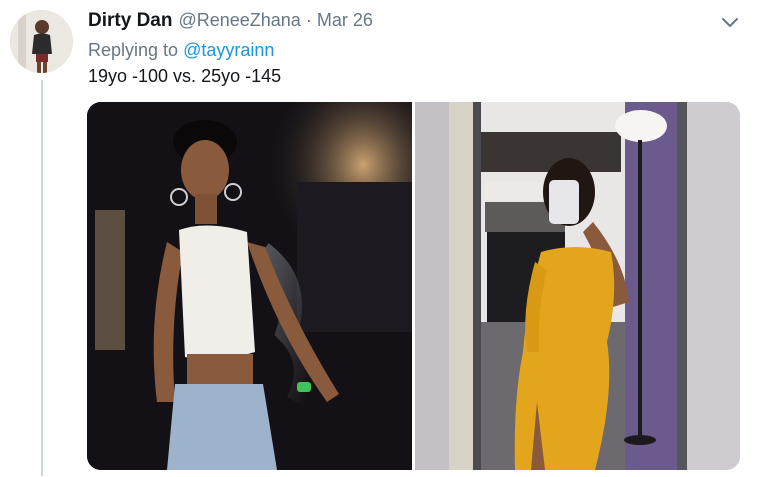 This screenshot has width=760, height=477. What do you see at coordinates (42, 278) in the screenshot?
I see `thread-line` at bounding box center [42, 278].